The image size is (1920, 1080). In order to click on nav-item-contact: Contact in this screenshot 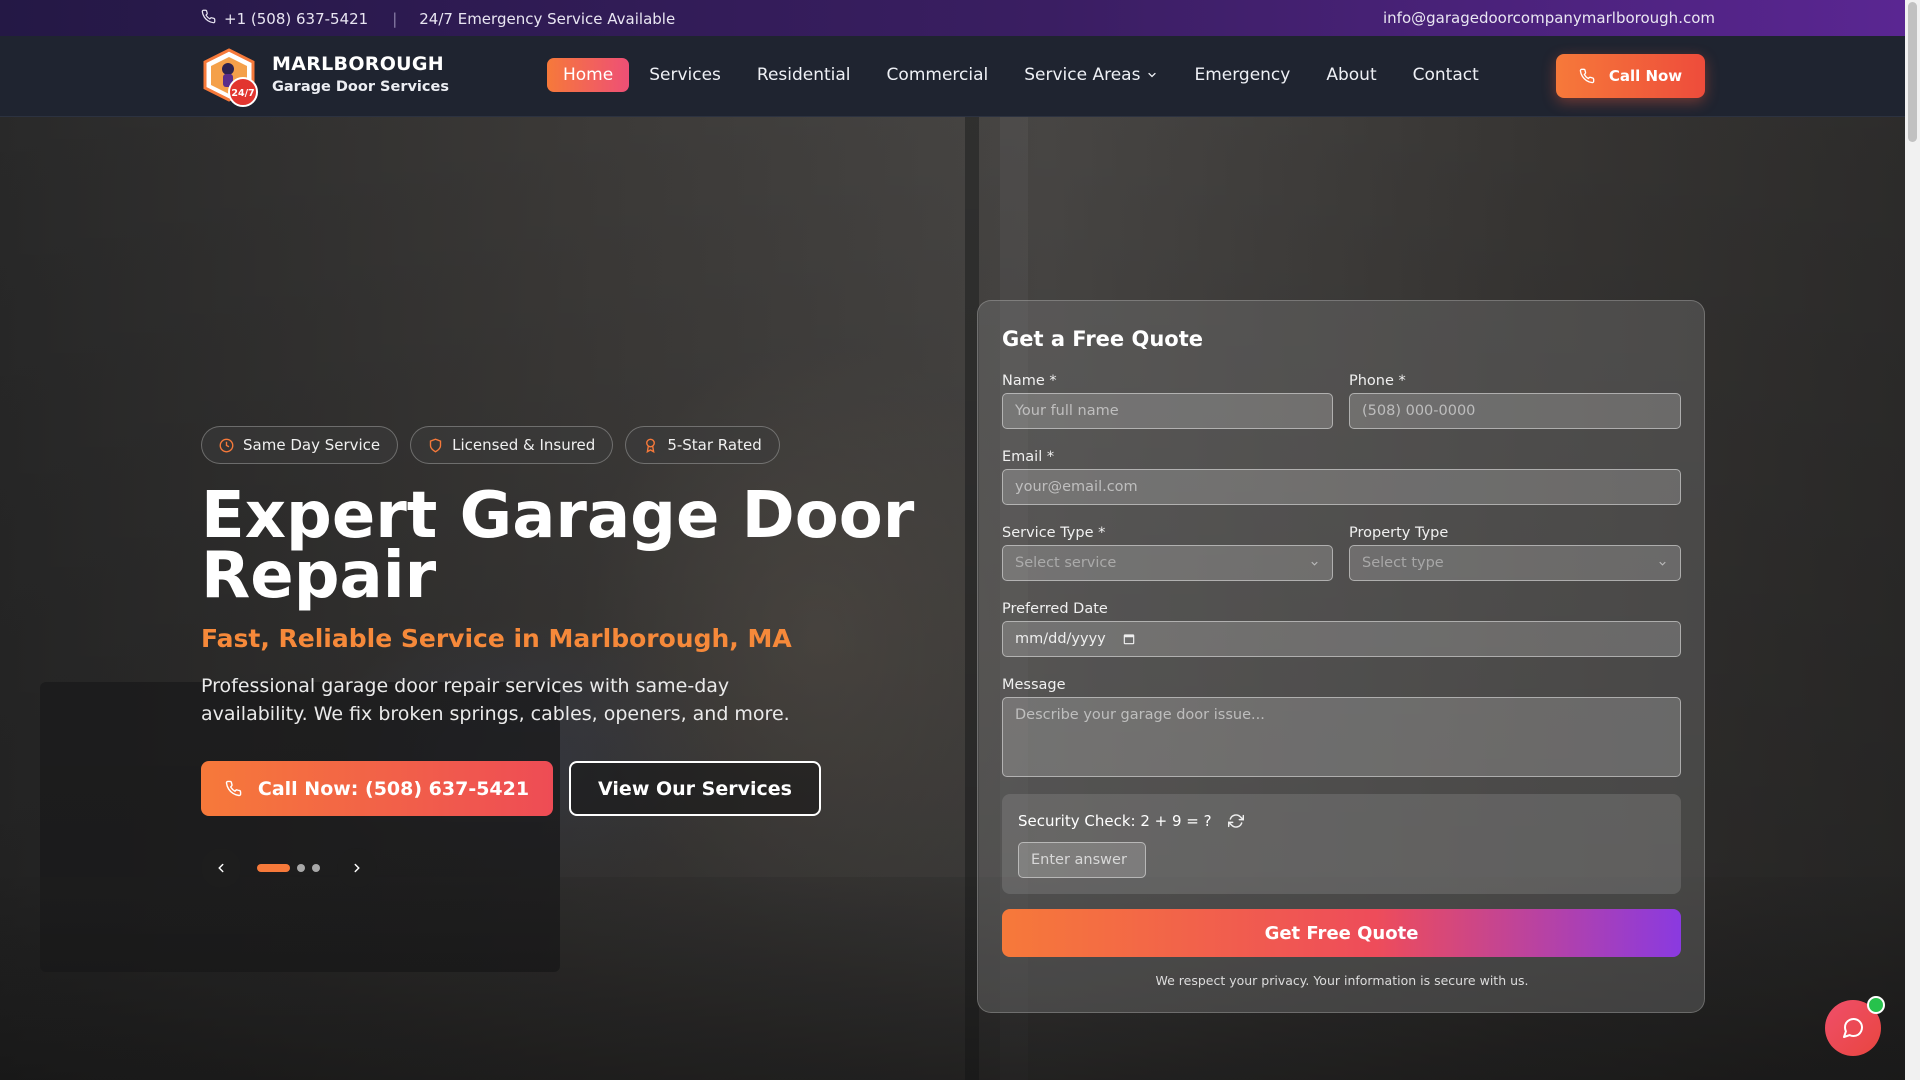, I will do `click(1446, 75)`.